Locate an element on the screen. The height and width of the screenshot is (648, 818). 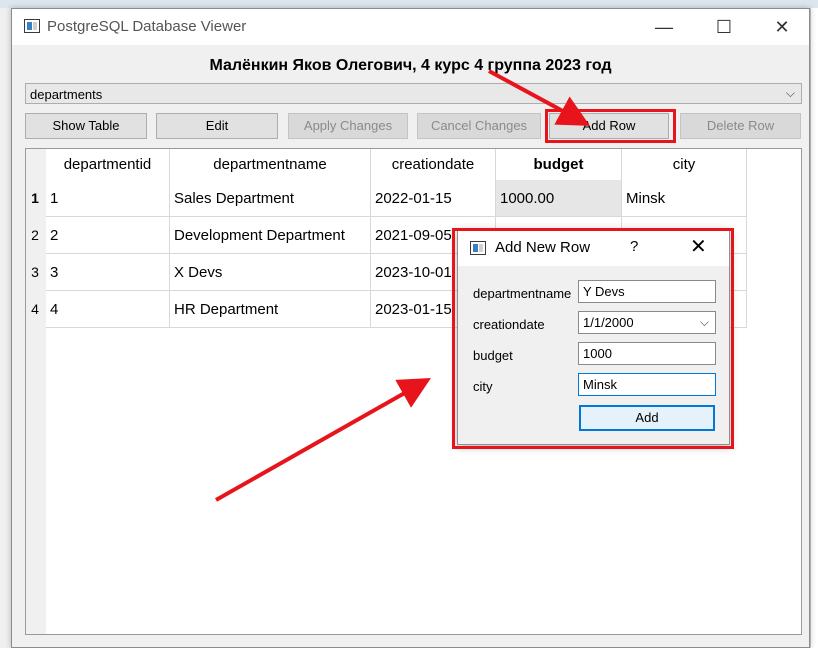
delete-row-button: Delete Row is located at coordinates (740, 126).